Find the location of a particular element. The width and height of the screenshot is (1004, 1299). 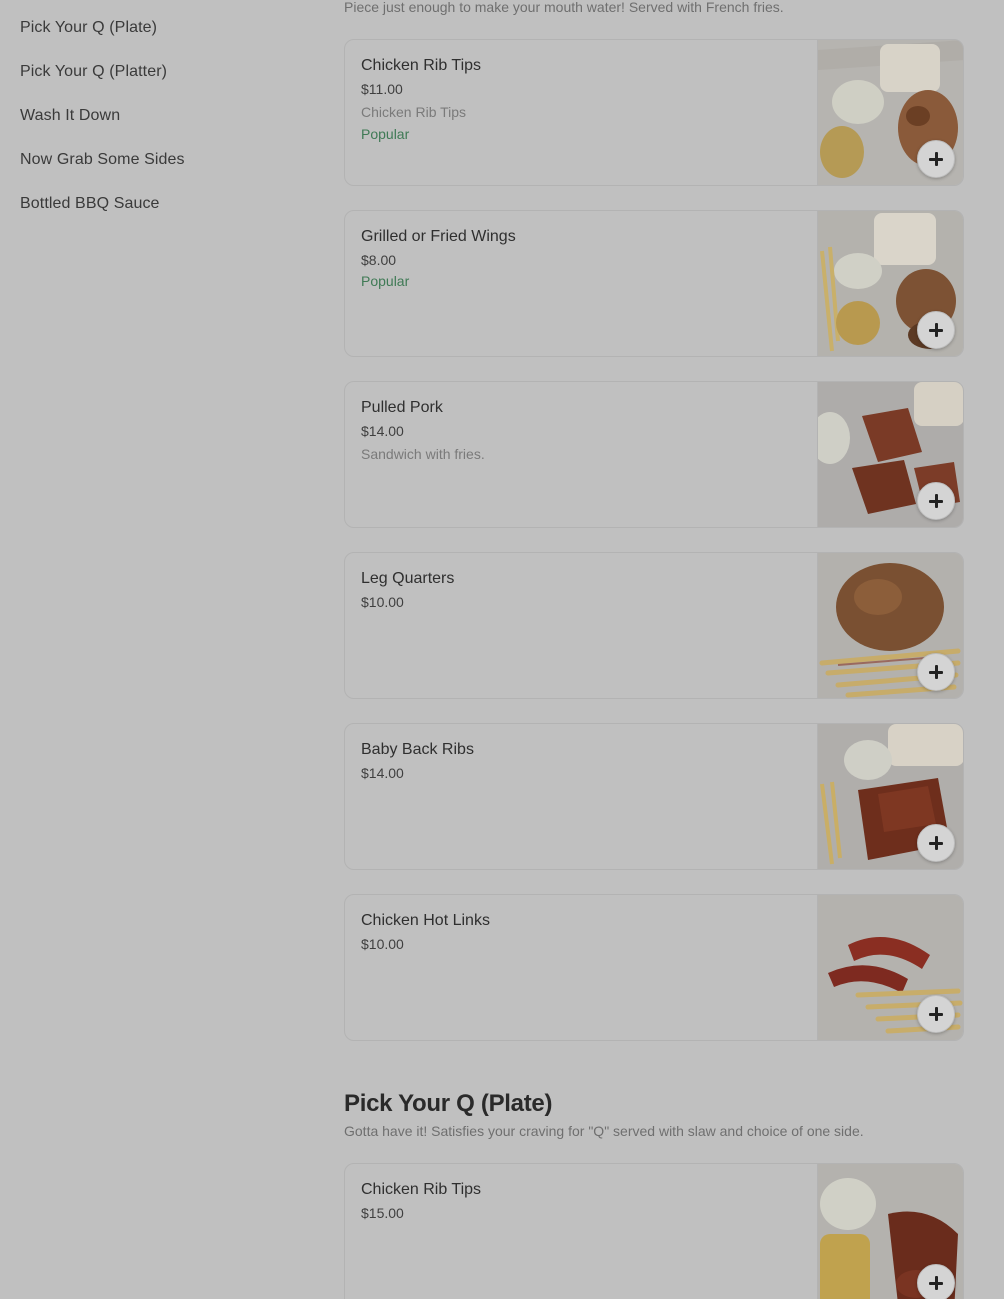

baby-back-ribs-photo is located at coordinates (890, 796).